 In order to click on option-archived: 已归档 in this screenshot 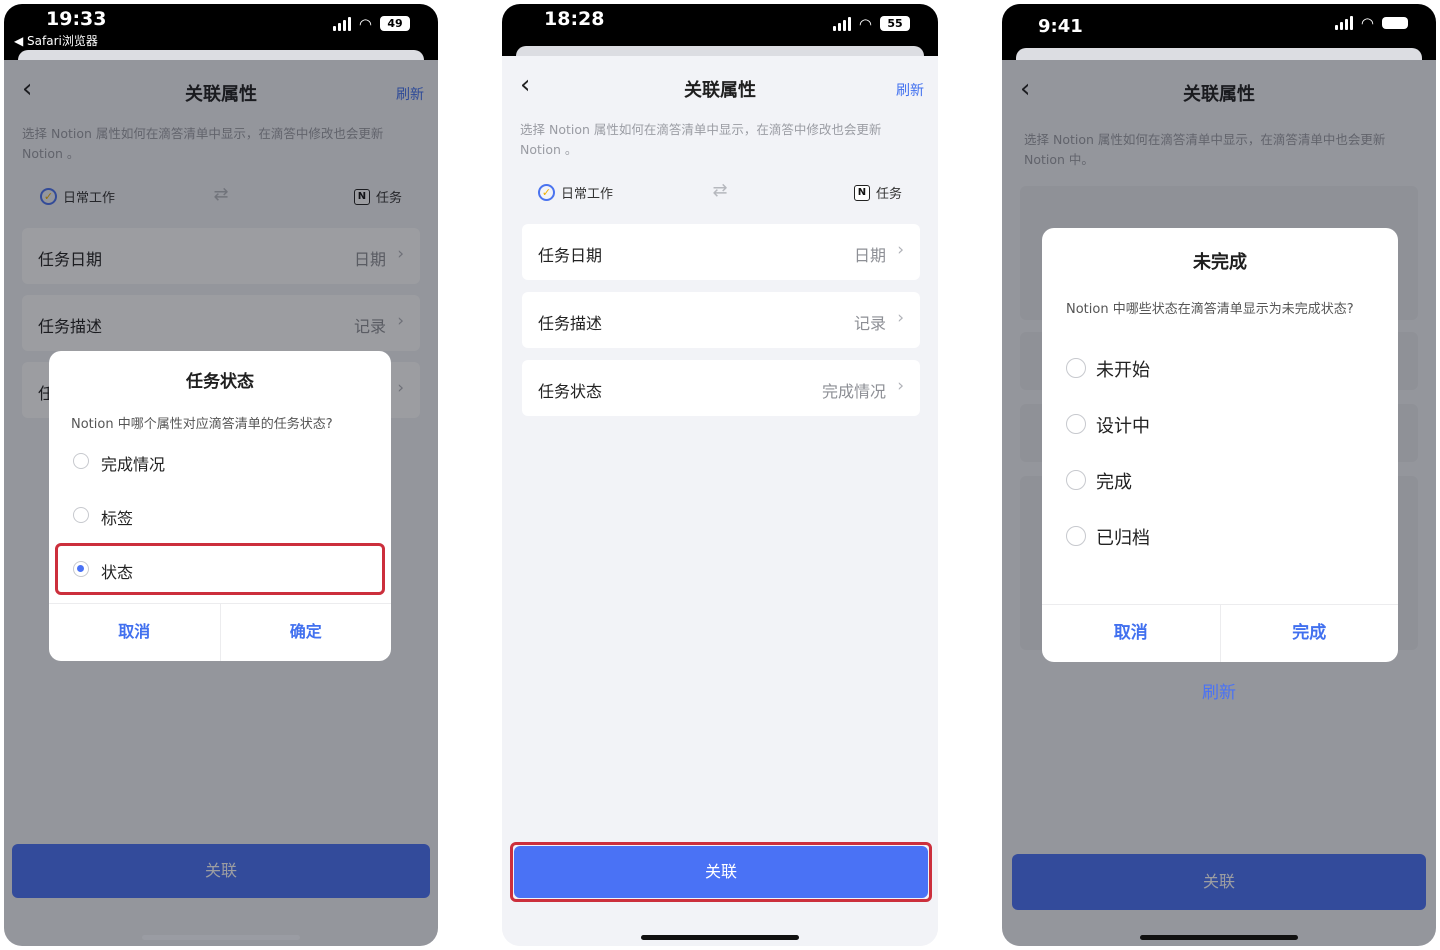, I will do `click(1220, 537)`.